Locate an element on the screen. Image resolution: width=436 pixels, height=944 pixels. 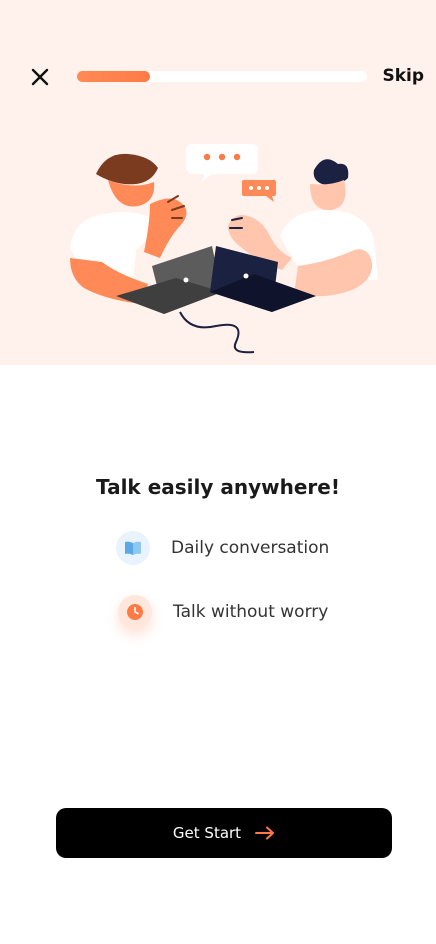
arrow-right-icon is located at coordinates (265, 833).